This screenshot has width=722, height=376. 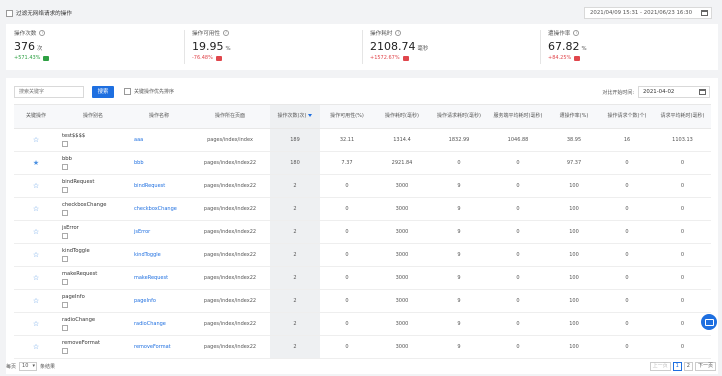 I want to click on op-alias-cell: pageInfo, so click(x=93, y=301).